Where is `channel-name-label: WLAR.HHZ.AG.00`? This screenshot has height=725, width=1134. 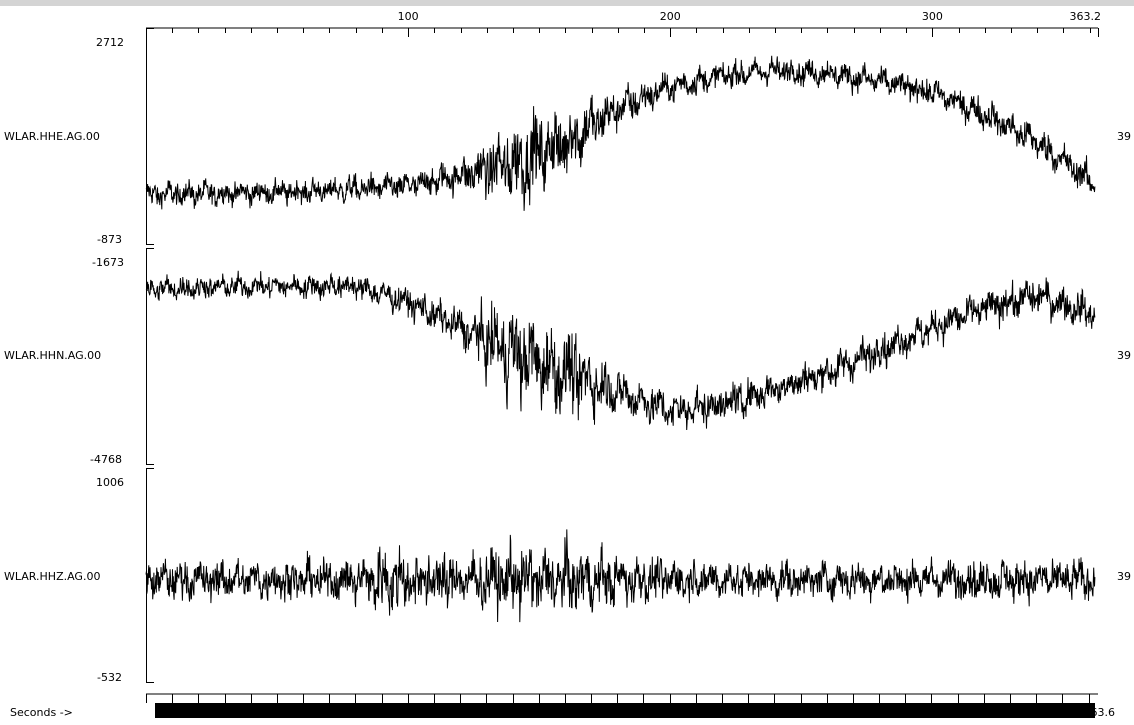 channel-name-label: WLAR.HHZ.AG.00 is located at coordinates (52, 576).